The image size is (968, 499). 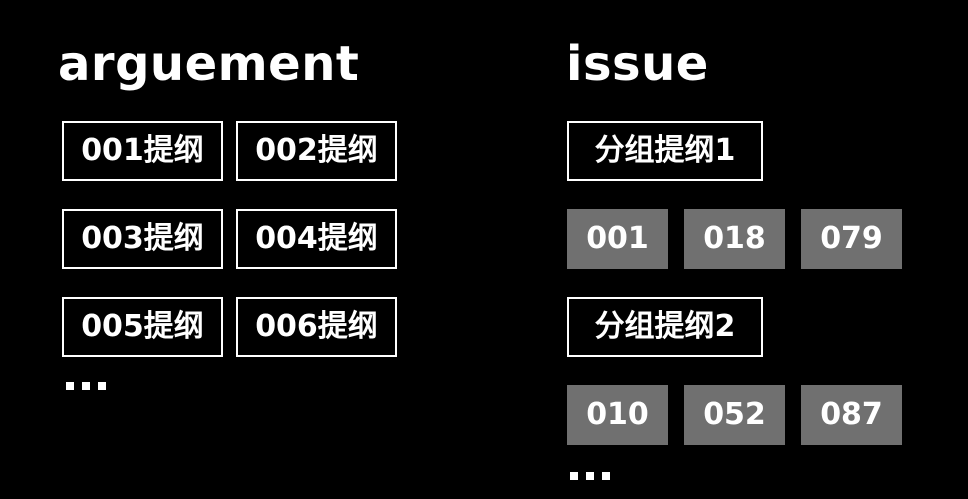 I want to click on argument-item-001: 001提纲, so click(x=142, y=151).